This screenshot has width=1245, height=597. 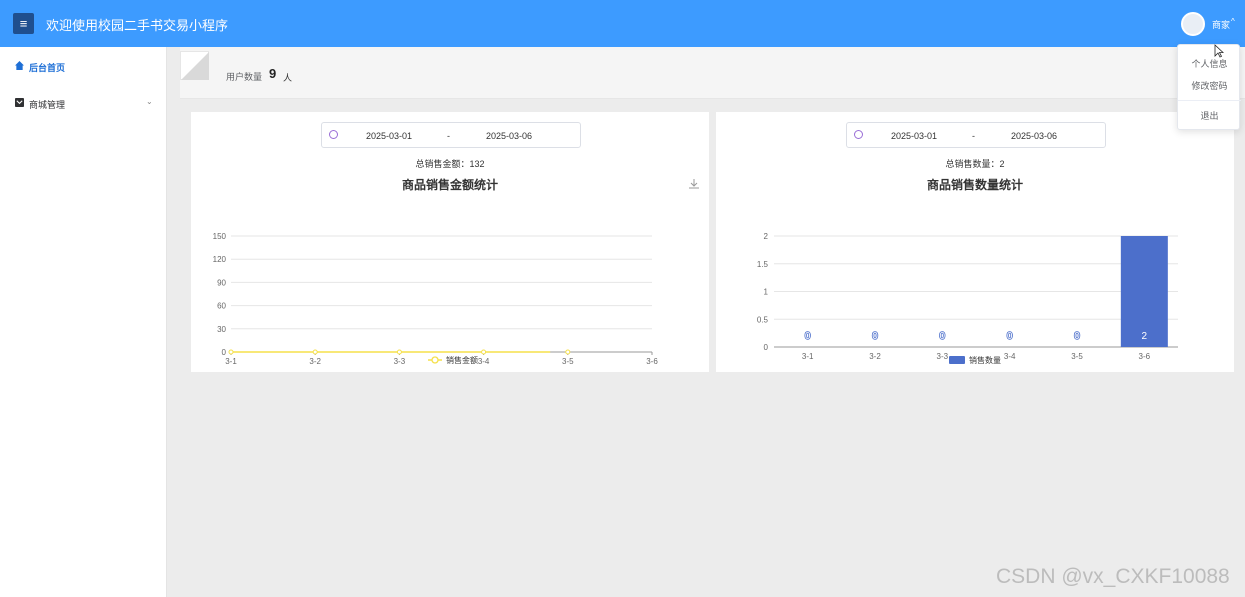 I want to click on chart-title: 商品销售数量统计, so click(x=974, y=185).